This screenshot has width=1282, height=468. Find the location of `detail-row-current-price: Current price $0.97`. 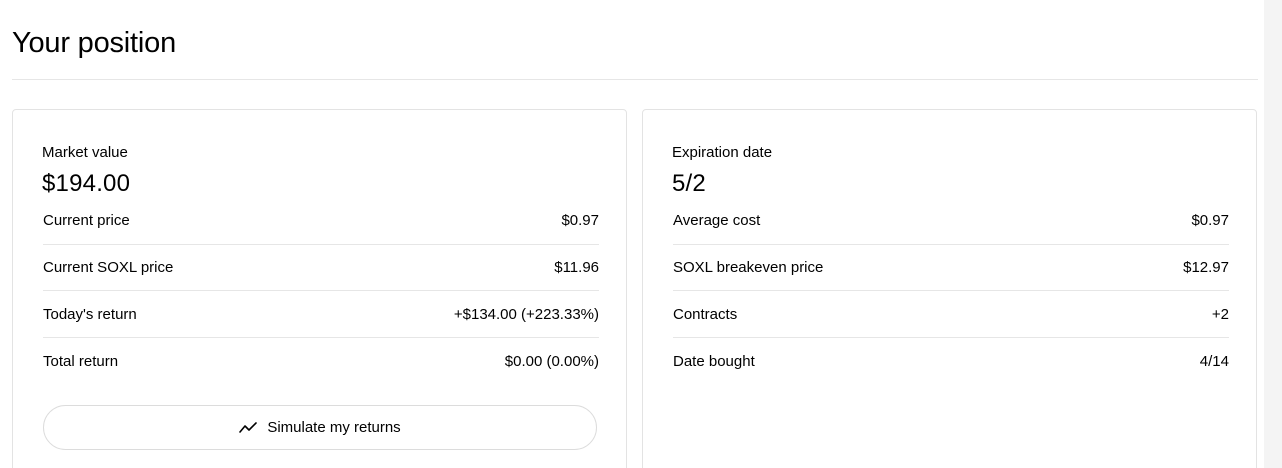

detail-row-current-price: Current price $0.97 is located at coordinates (321, 221).